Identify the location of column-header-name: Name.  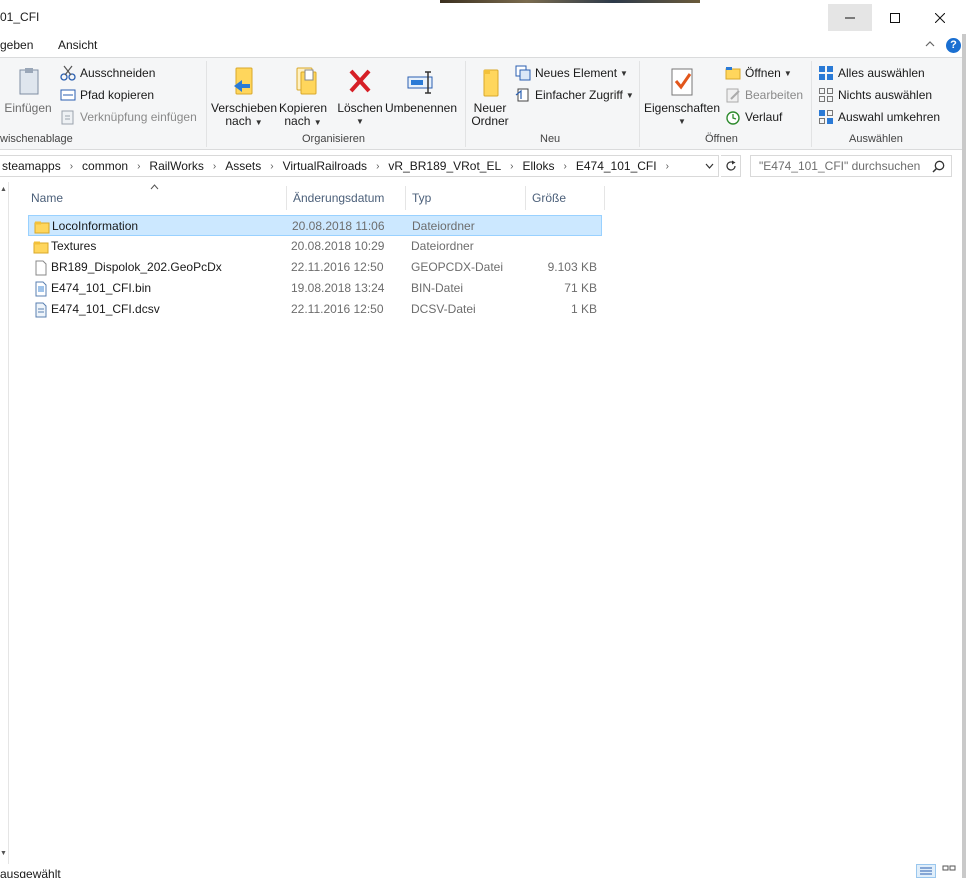
(156, 198).